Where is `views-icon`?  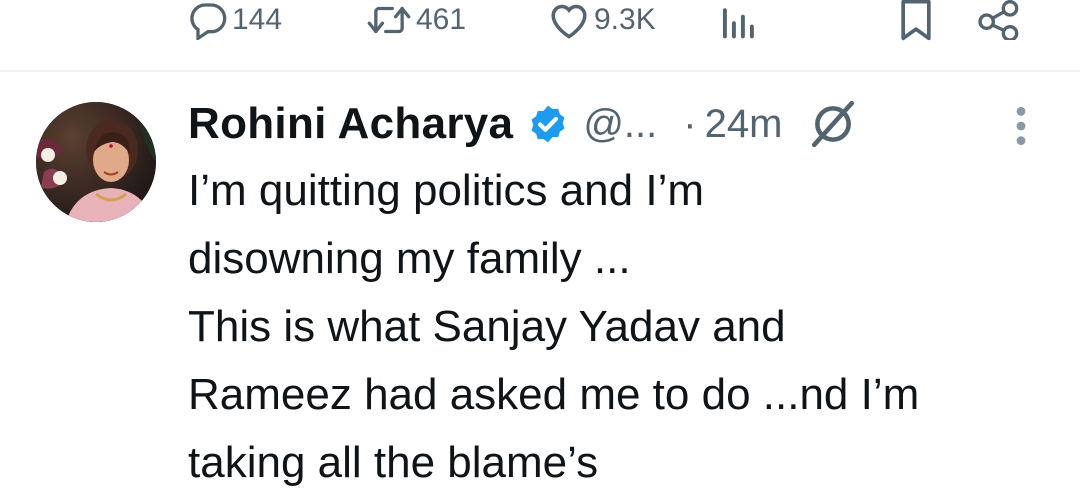 views-icon is located at coordinates (738, 23).